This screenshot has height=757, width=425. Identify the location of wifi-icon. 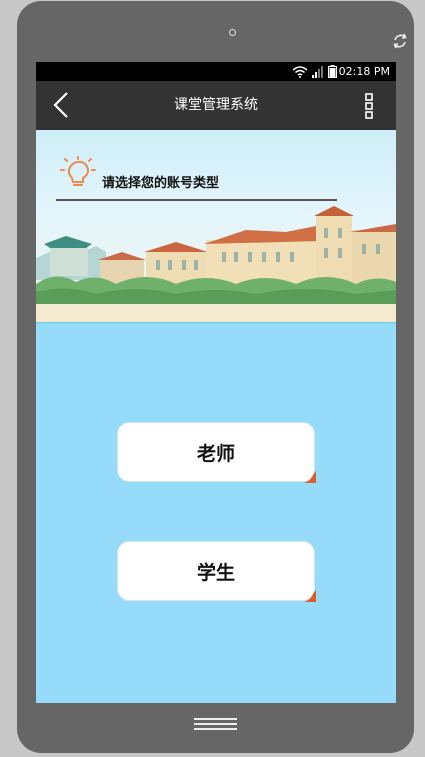
(300, 71).